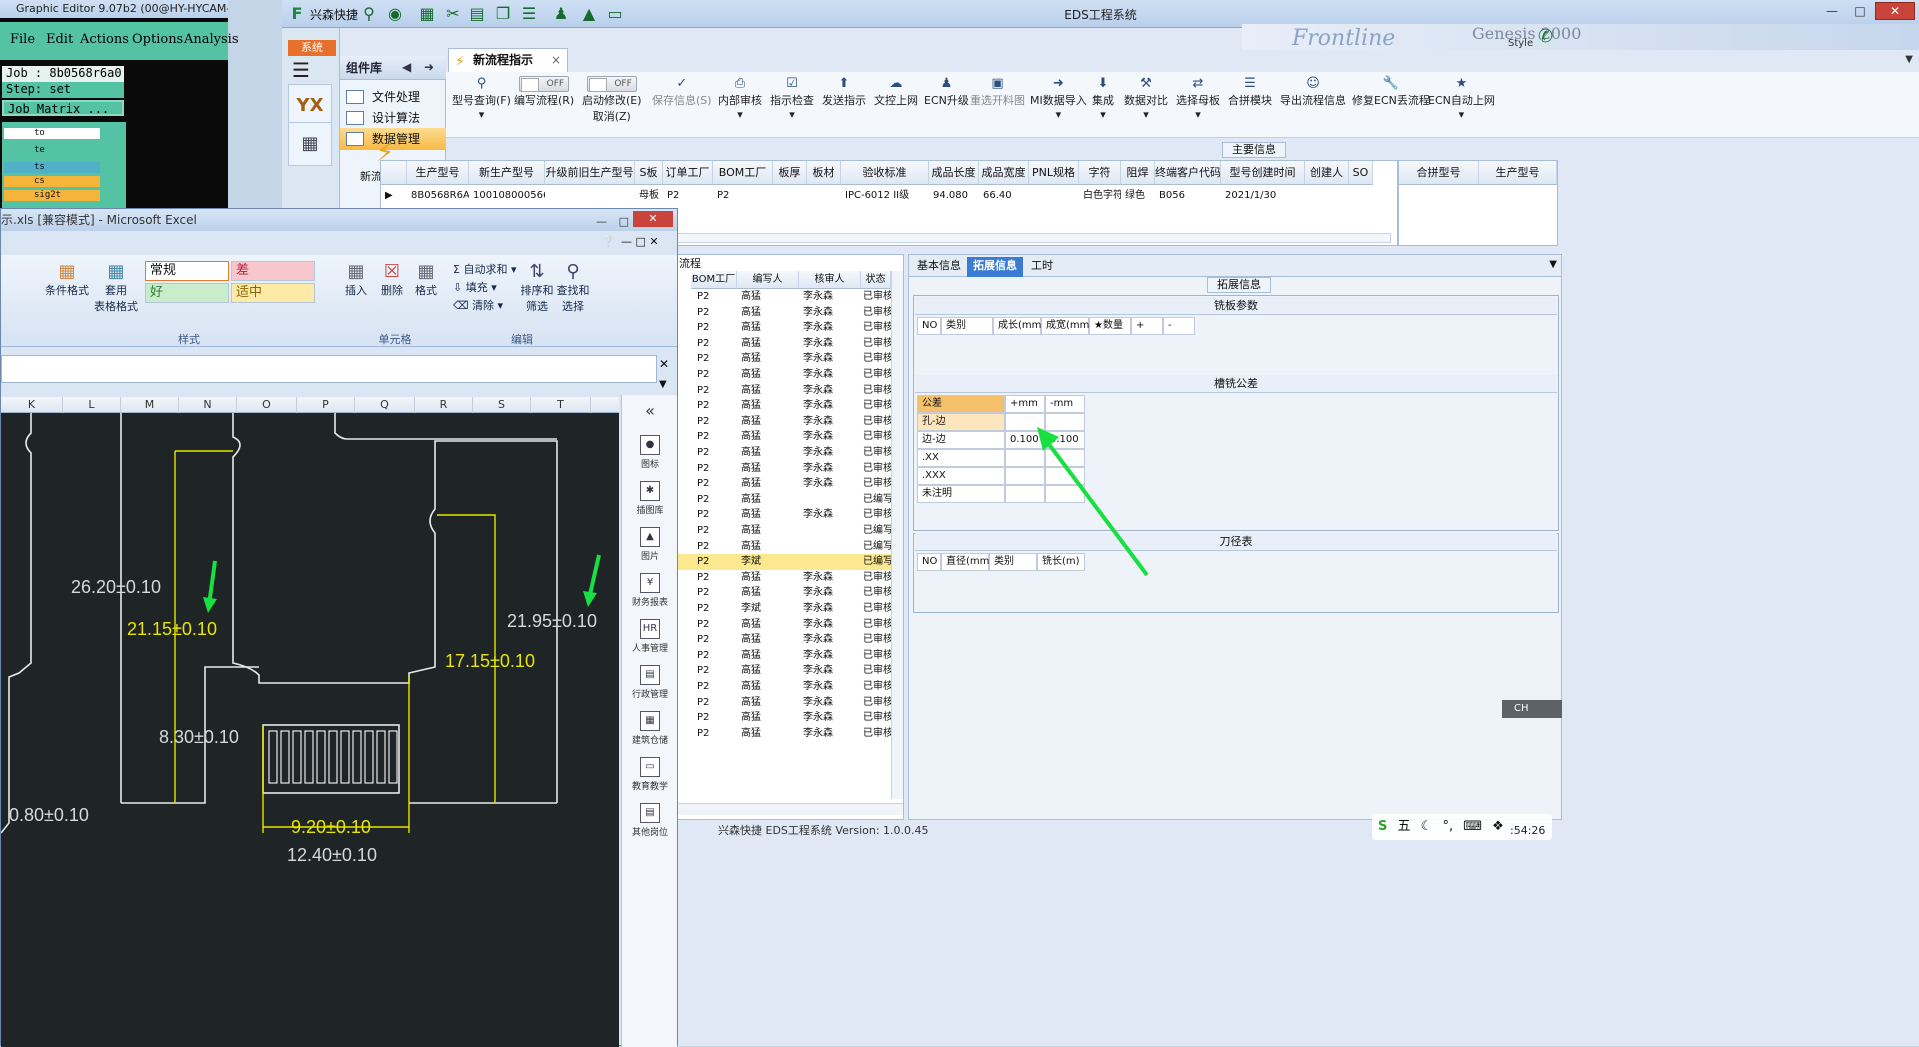 Image resolution: width=1919 pixels, height=1047 pixels. What do you see at coordinates (1054, 173) in the screenshot?
I see `col-header: PNL规格` at bounding box center [1054, 173].